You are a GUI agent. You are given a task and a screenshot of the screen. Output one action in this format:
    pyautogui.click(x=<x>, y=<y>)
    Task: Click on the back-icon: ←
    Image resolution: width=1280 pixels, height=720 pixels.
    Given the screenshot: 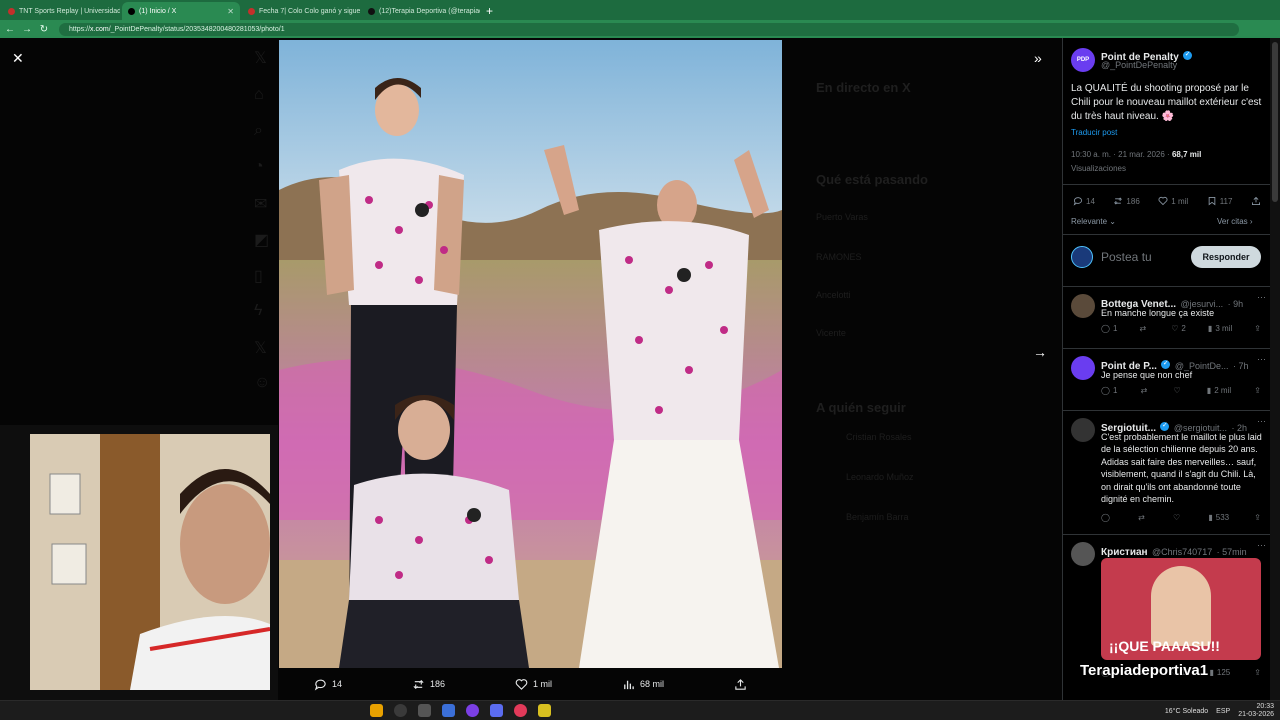 What is the action you would take?
    pyautogui.click(x=10, y=29)
    